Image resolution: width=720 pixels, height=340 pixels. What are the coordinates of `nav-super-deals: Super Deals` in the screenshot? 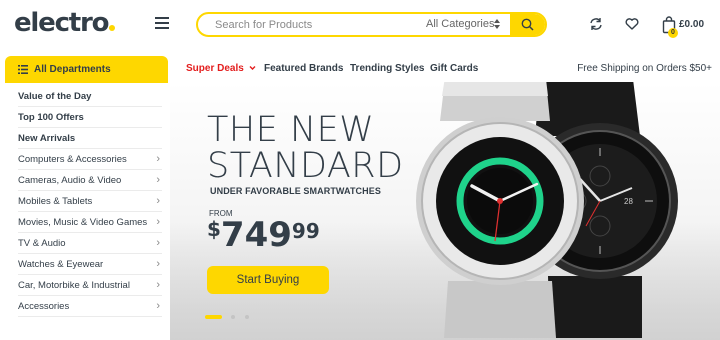 It's located at (221, 69).